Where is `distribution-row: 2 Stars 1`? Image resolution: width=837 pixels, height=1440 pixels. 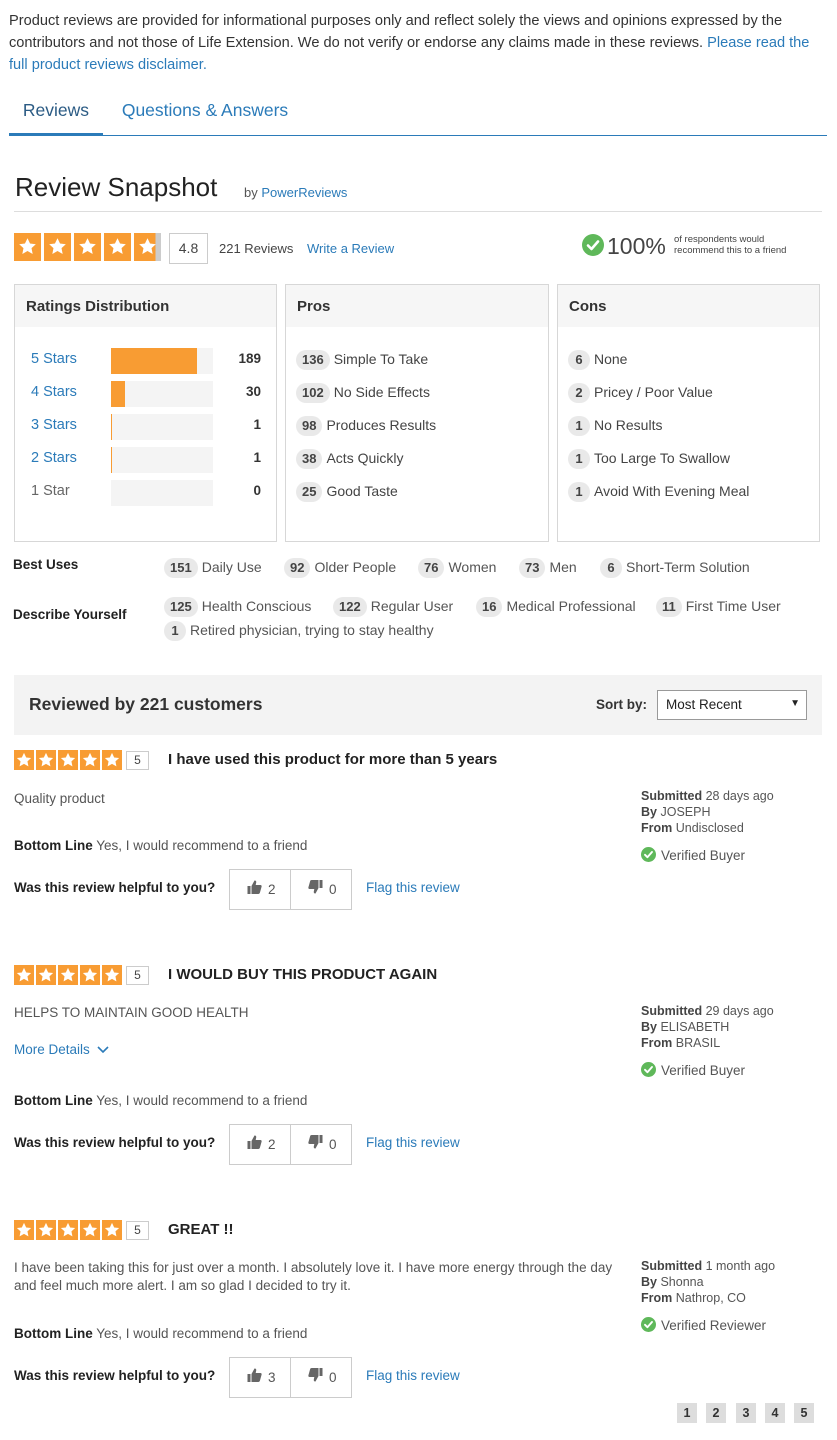 distribution-row: 2 Stars 1 is located at coordinates (146, 460).